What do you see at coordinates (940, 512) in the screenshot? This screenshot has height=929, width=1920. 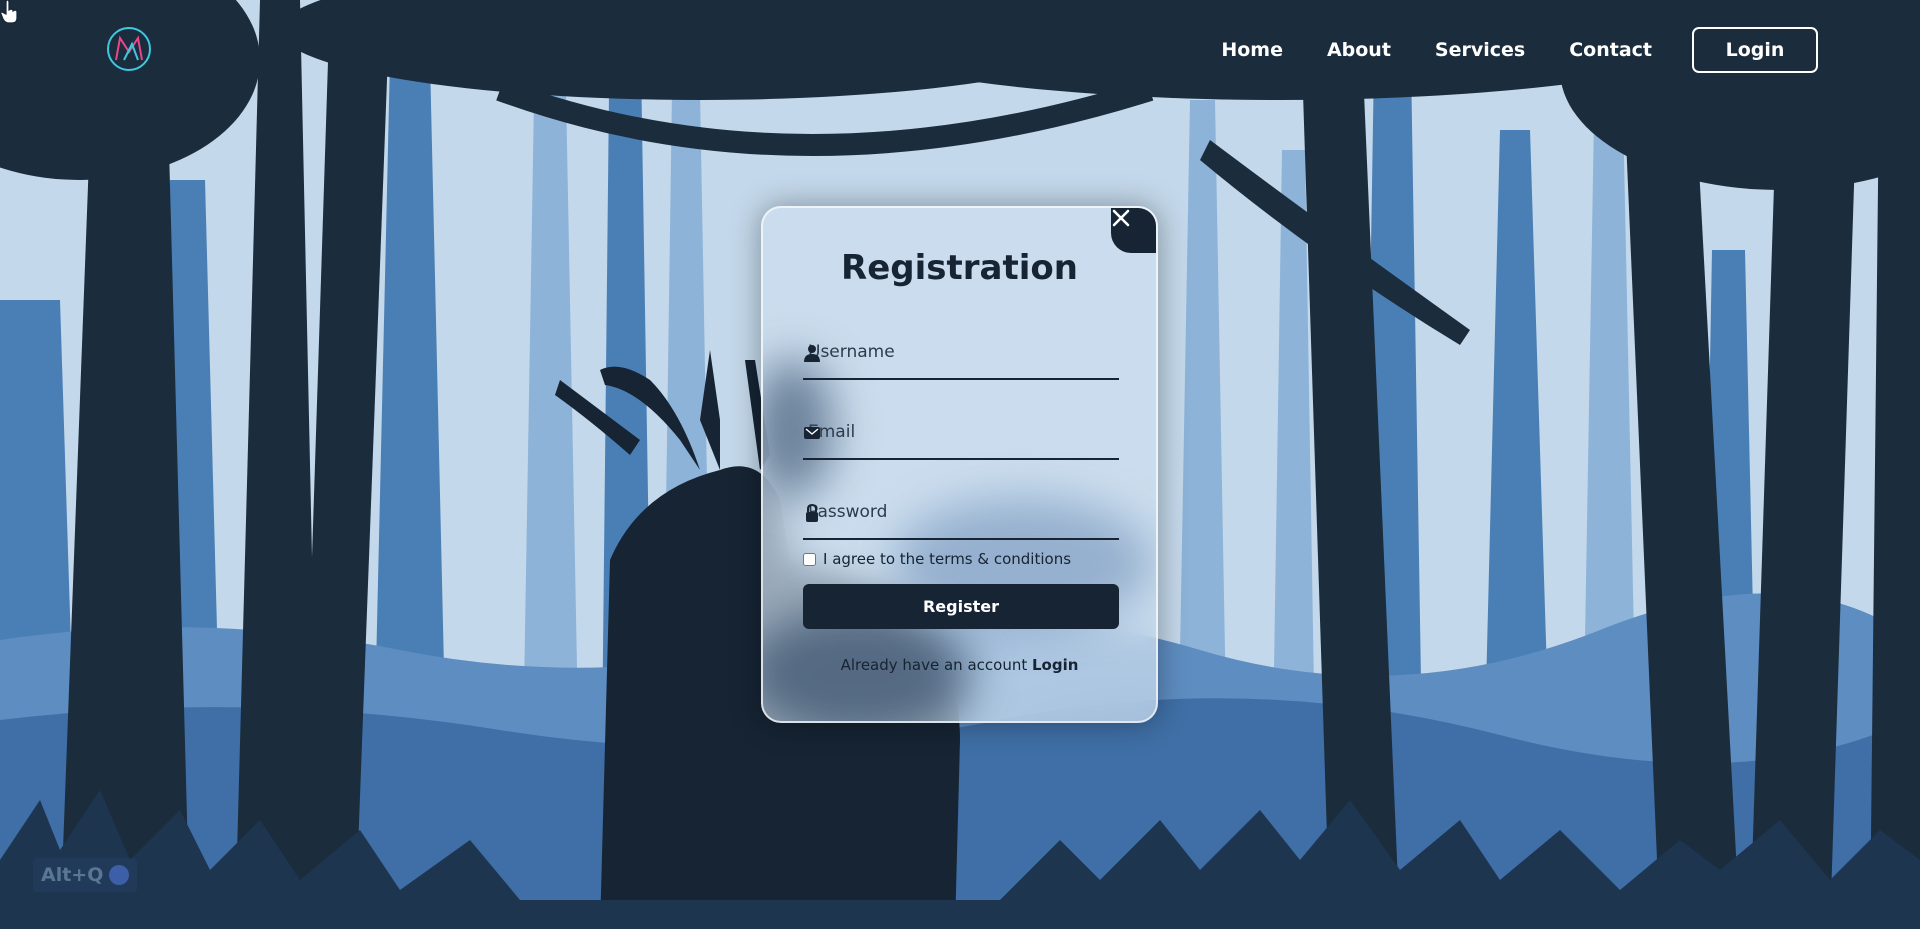 I see `password-input` at bounding box center [940, 512].